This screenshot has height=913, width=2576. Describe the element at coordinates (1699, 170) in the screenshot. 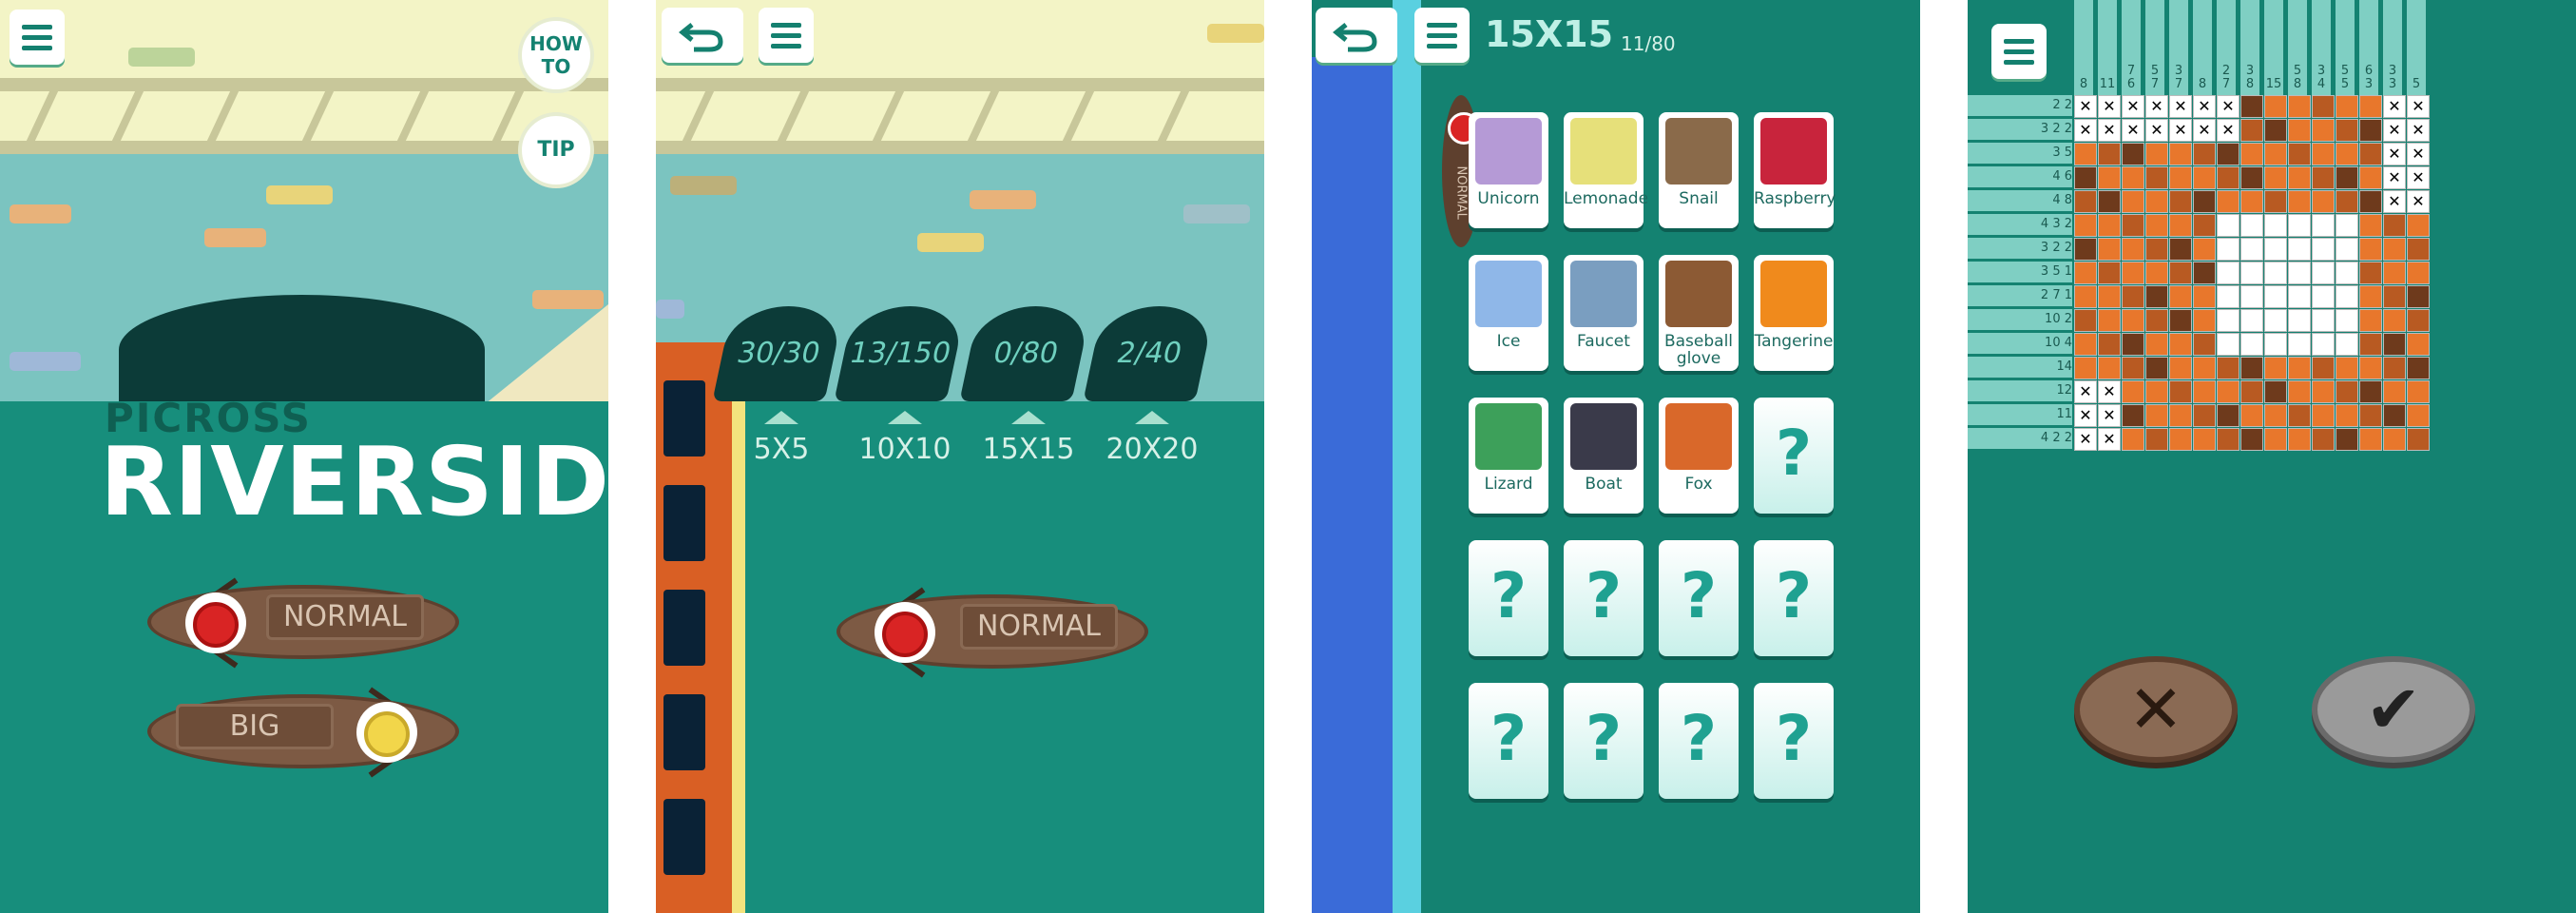

I see `puzzle-card: Snail` at that location.